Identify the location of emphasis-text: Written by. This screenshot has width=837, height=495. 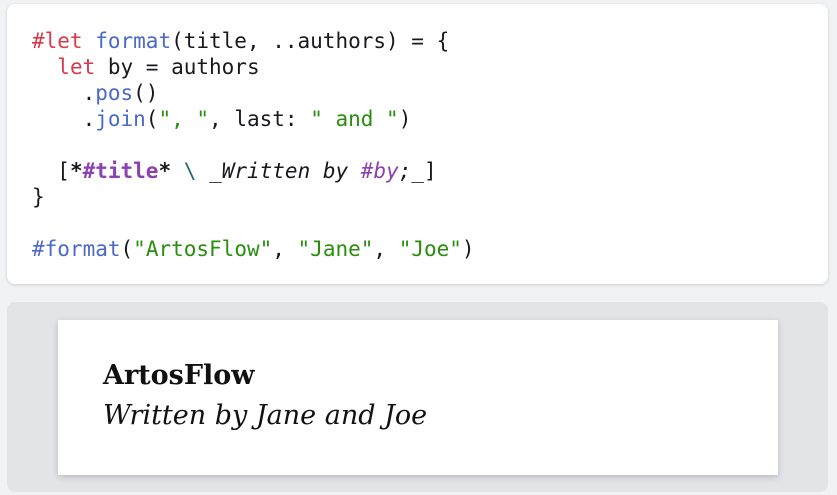
(291, 171).